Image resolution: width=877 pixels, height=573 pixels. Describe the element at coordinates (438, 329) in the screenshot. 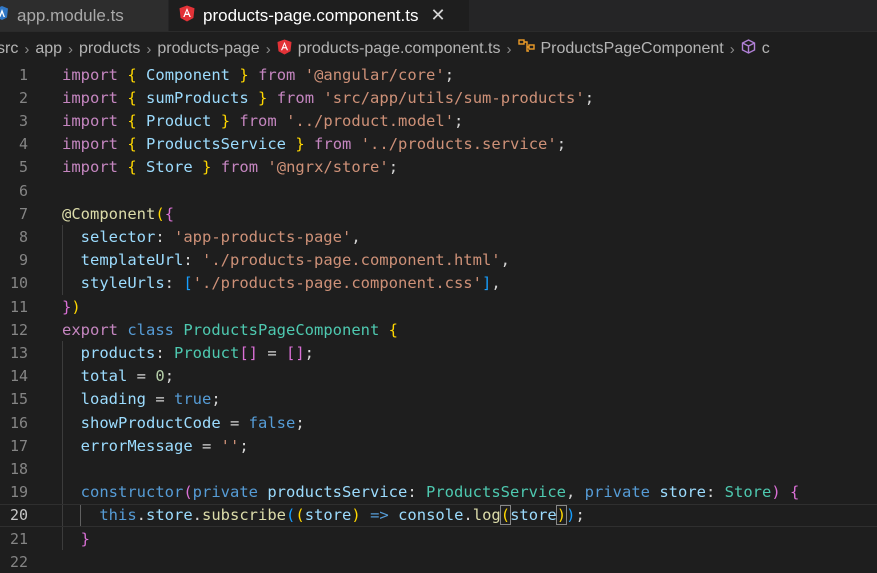

I see `code-line: 12 export class ProductsPageComponent {` at that location.